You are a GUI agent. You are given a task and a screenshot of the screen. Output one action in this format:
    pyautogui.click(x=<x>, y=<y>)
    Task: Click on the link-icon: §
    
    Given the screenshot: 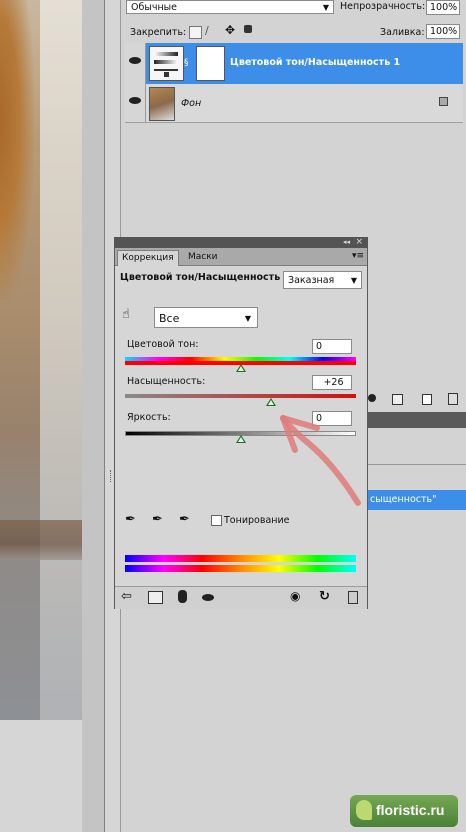 What is the action you would take?
    pyautogui.click(x=186, y=63)
    